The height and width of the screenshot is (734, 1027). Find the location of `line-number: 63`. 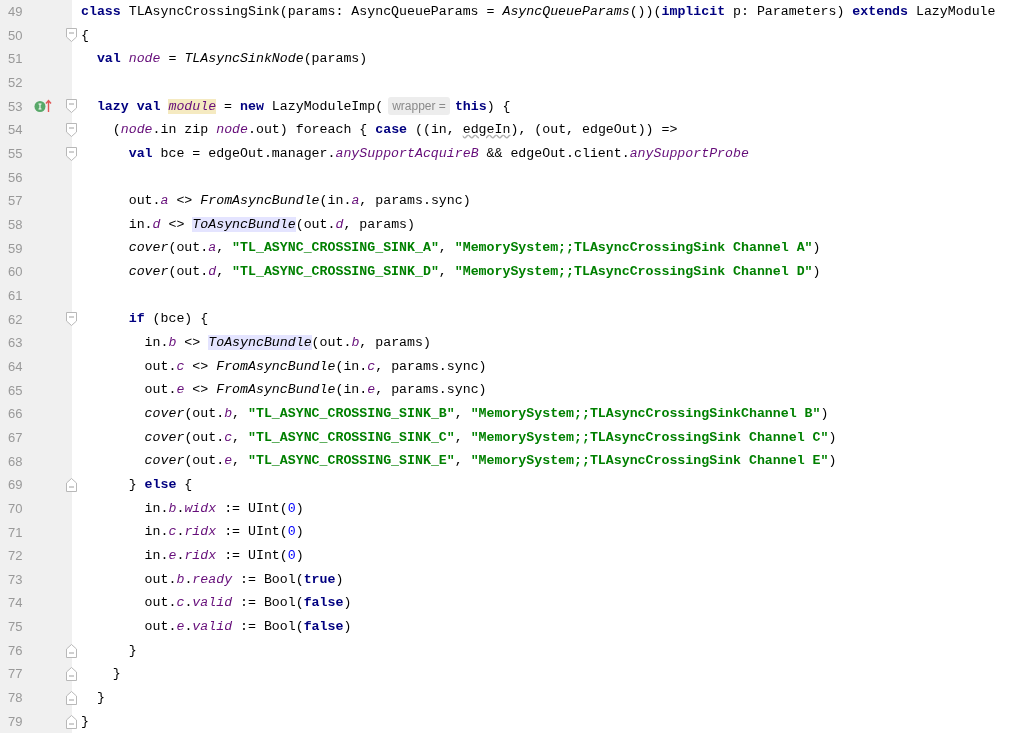

line-number: 63 is located at coordinates (15, 343).